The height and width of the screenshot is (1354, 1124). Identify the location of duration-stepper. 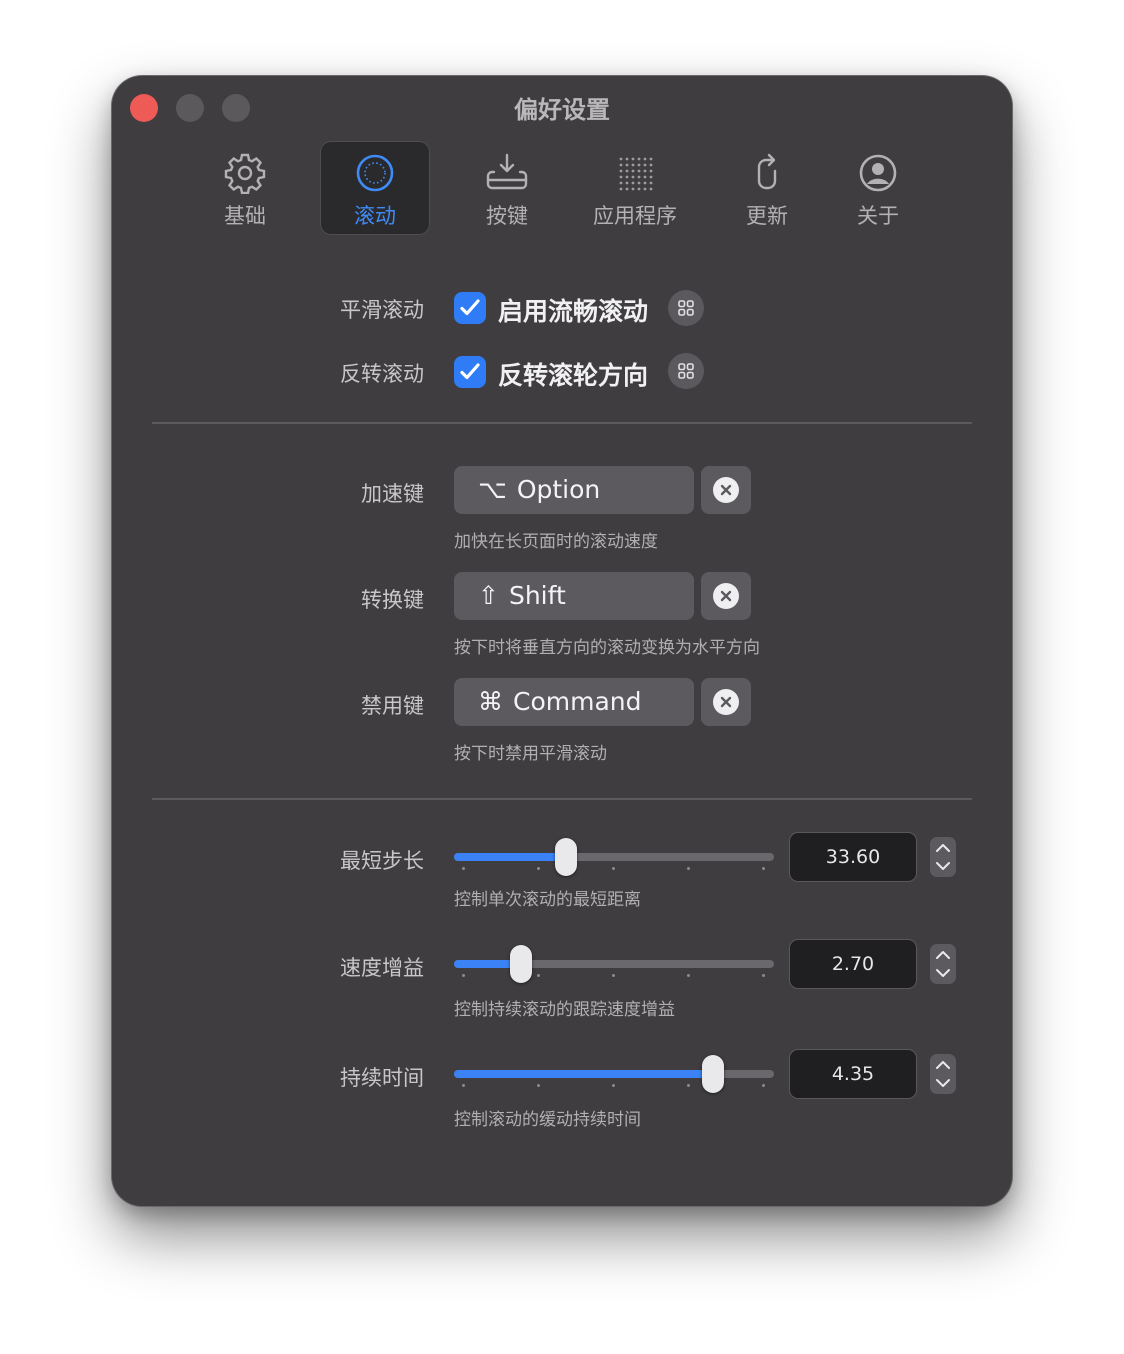
(943, 1074).